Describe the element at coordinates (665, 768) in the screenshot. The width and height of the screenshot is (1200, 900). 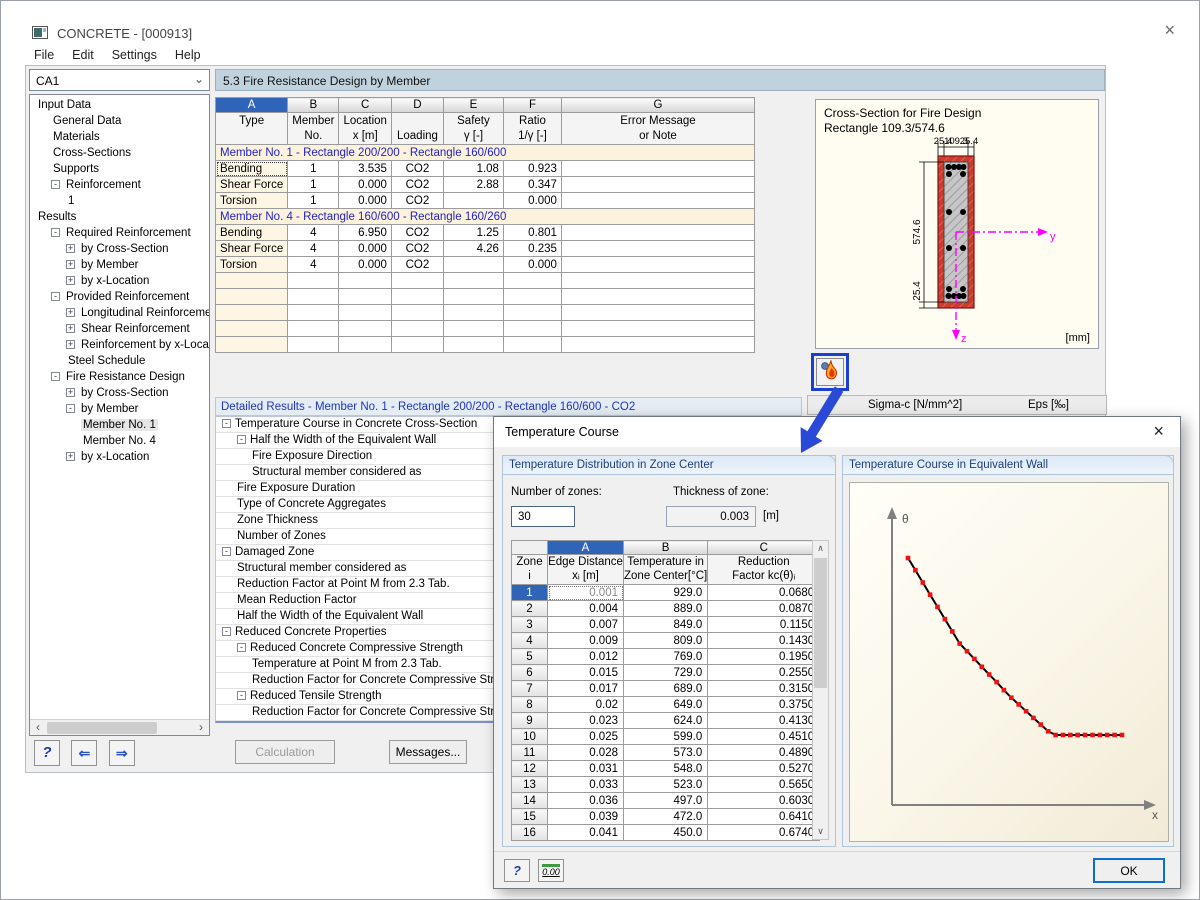
I see `zone-temperature: 548.0` at that location.